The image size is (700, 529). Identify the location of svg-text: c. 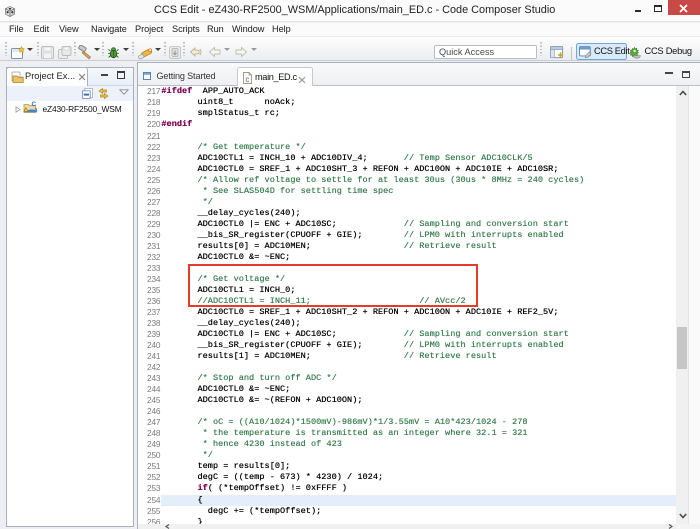
(247, 78).